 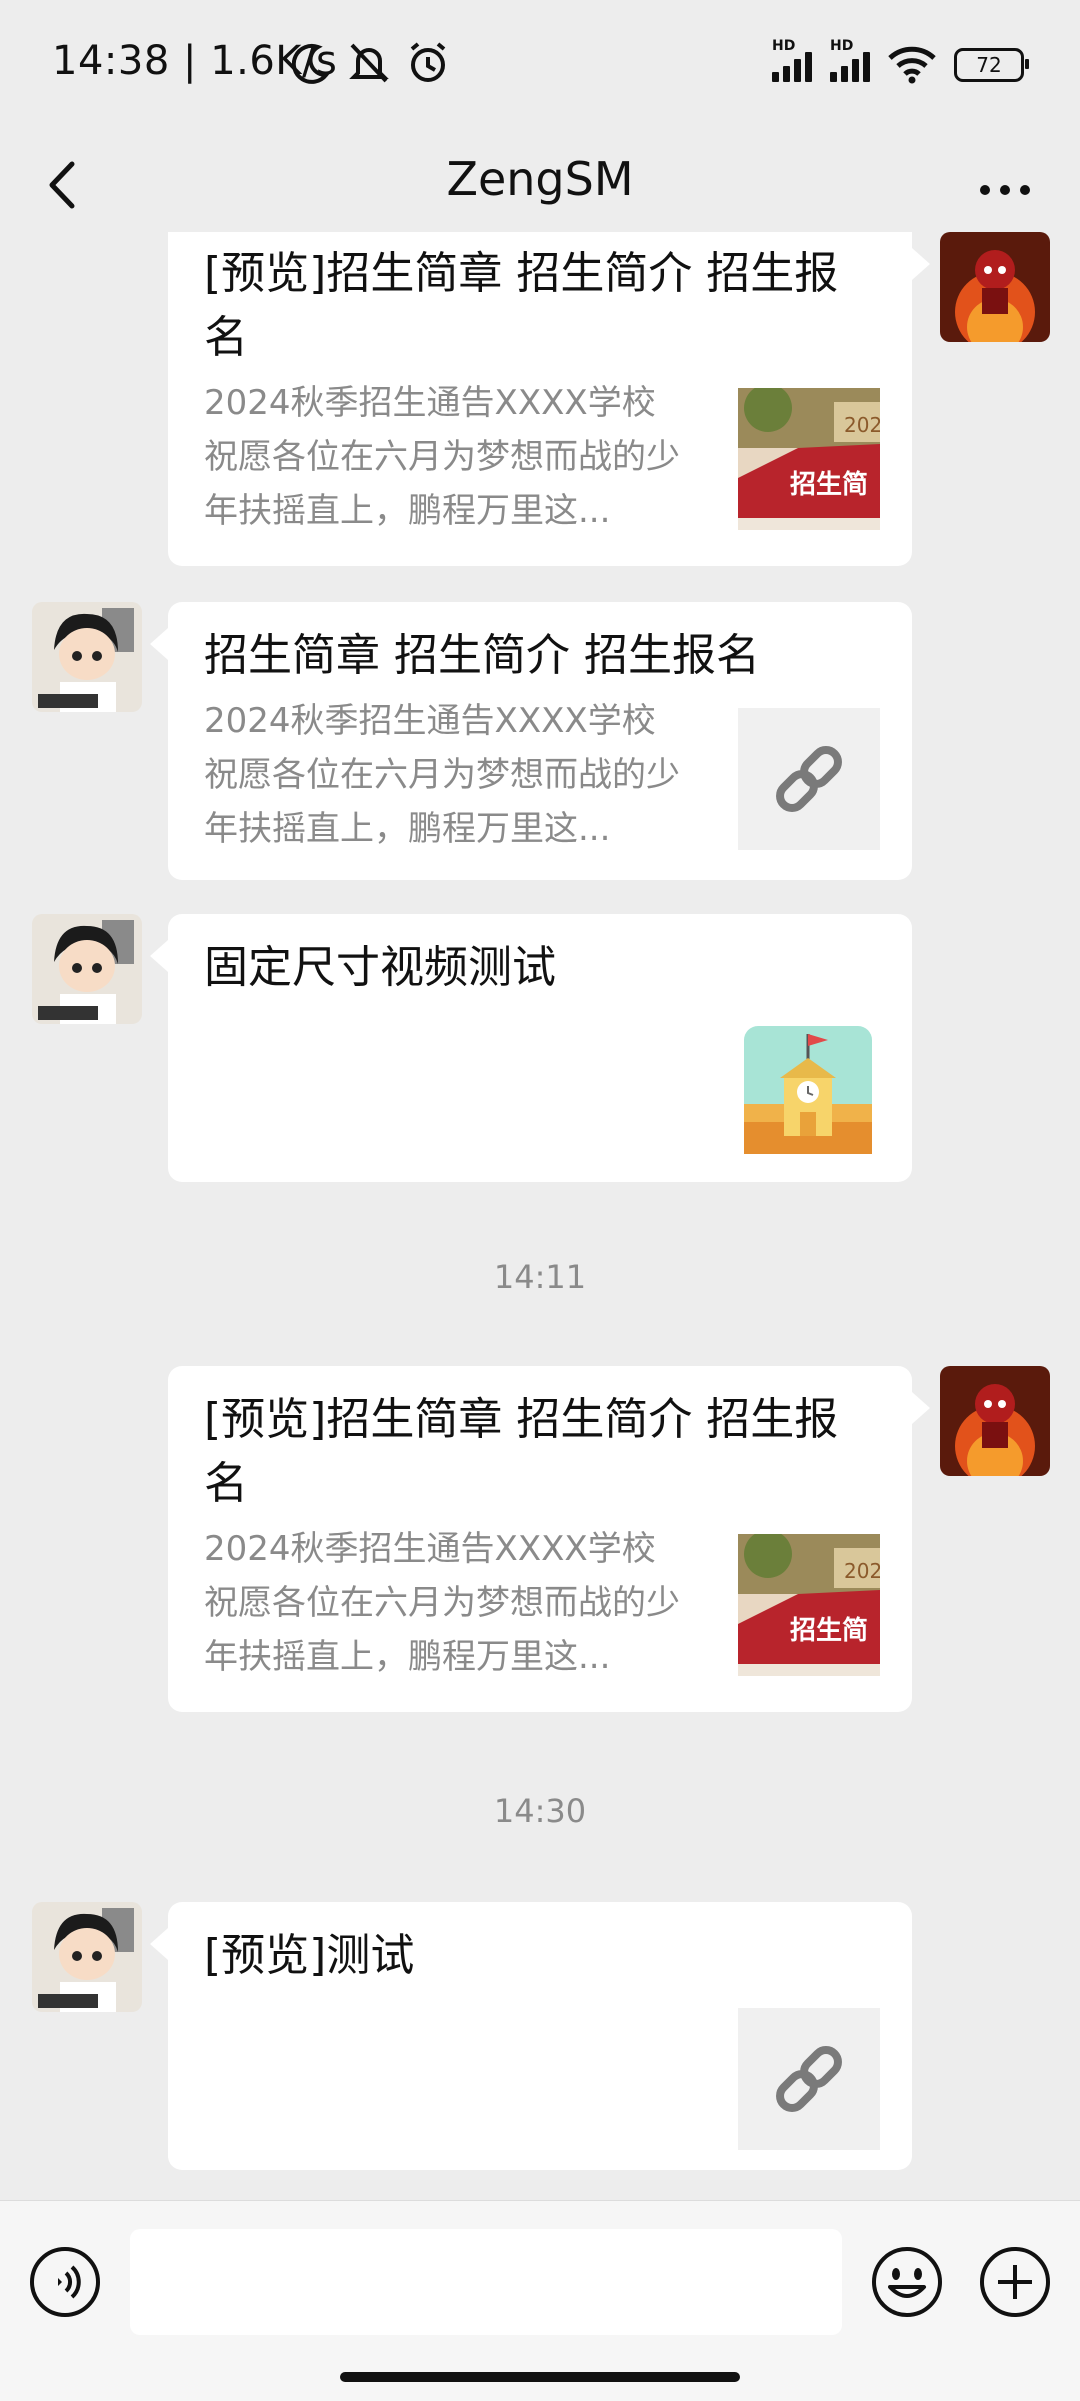 I want to click on battery-level: 72, so click(x=989, y=65).